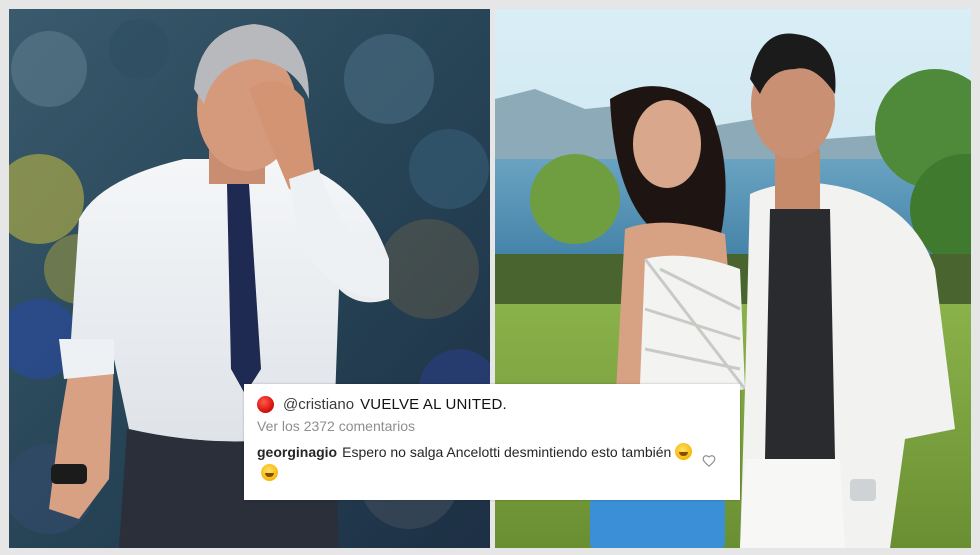 The width and height of the screenshot is (980, 555). I want to click on red-circle-emoji, so click(265, 404).